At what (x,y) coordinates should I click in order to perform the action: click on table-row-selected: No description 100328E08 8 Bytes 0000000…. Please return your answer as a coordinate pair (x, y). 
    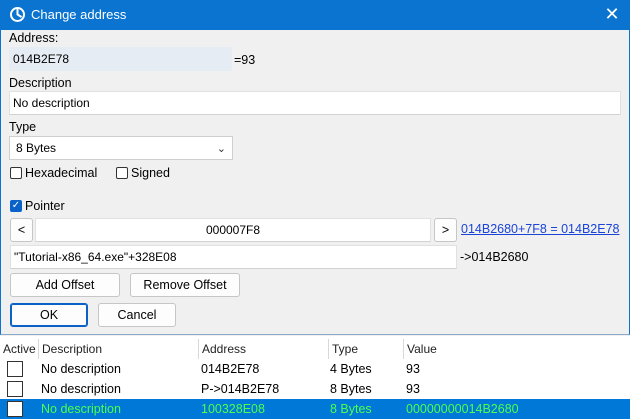
    Looking at the image, I should click on (315, 409).